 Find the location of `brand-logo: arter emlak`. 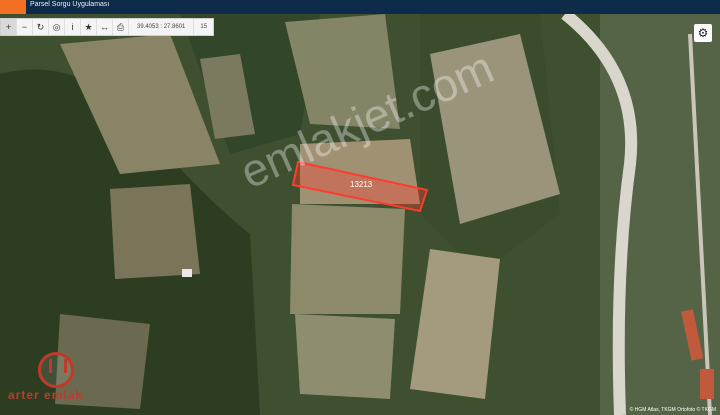

brand-logo: arter emlak is located at coordinates (45, 377).